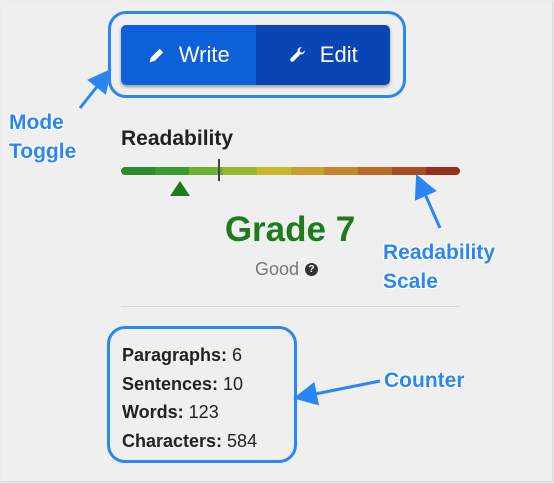 The height and width of the screenshot is (483, 554). What do you see at coordinates (424, 380) in the screenshot?
I see `counter-annotation: Counter` at bounding box center [424, 380].